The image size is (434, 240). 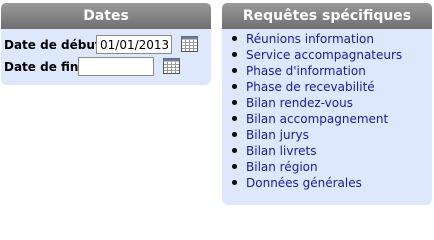 What do you see at coordinates (299, 103) in the screenshot?
I see `request-link-bilan-rendez-vous: Bilan rendez-vous` at bounding box center [299, 103].